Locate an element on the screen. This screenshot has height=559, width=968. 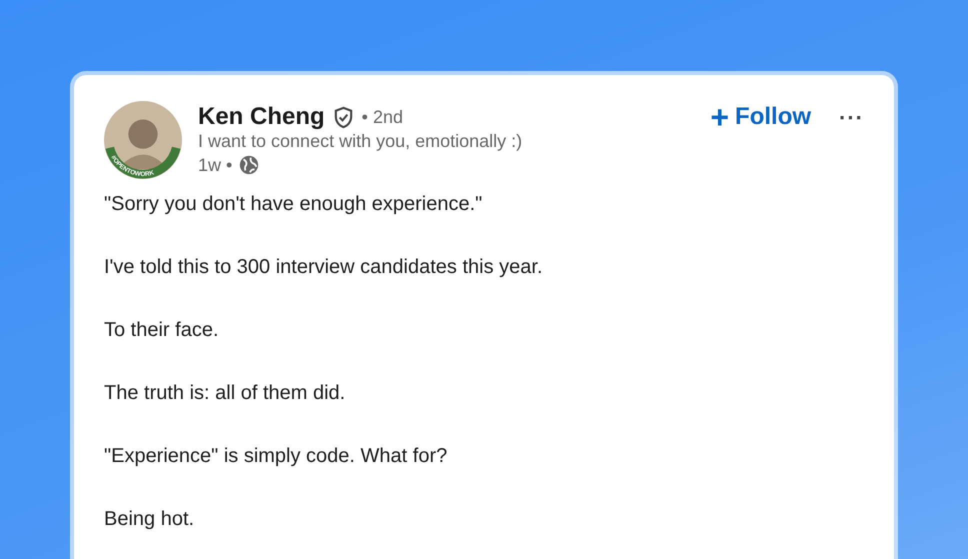
connection-degree: • 2nd is located at coordinates (383, 117).